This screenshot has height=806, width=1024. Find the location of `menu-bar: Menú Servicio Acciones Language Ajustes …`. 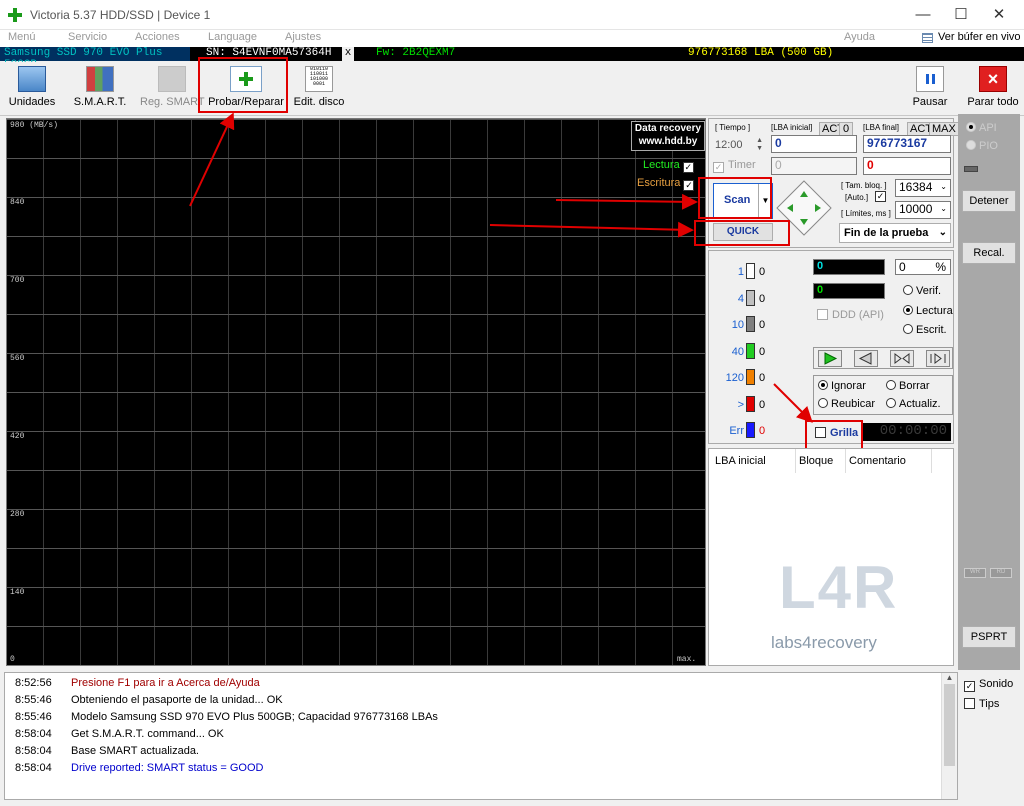

menu-bar: Menú Servicio Acciones Language Ajustes … is located at coordinates (512, 38).